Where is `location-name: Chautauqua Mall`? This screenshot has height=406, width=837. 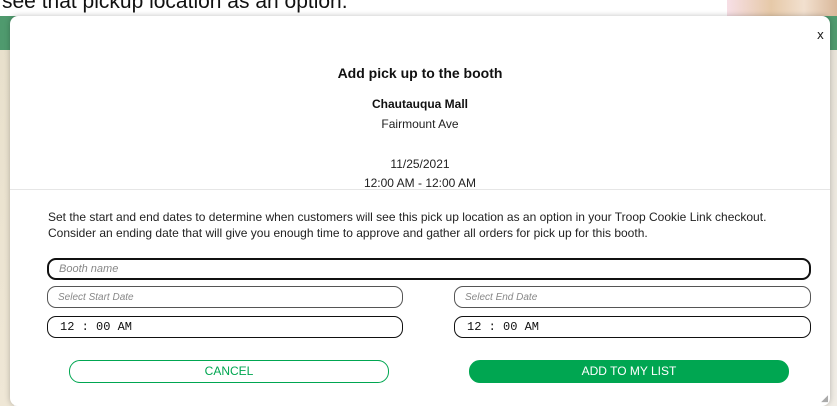
location-name: Chautauqua Mall is located at coordinates (419, 104).